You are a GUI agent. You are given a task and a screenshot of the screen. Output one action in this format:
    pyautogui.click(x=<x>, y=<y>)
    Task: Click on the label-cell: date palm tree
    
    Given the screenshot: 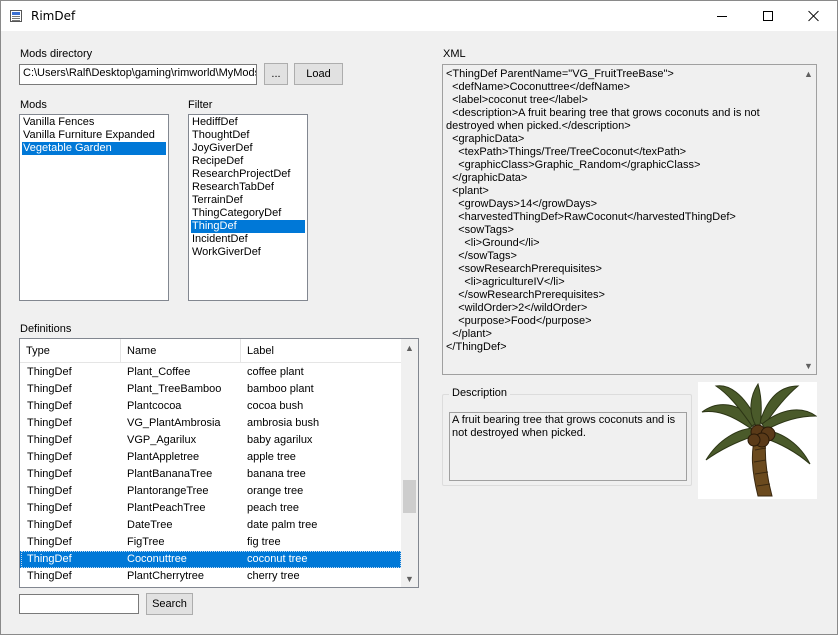 What is the action you would take?
    pyautogui.click(x=282, y=525)
    